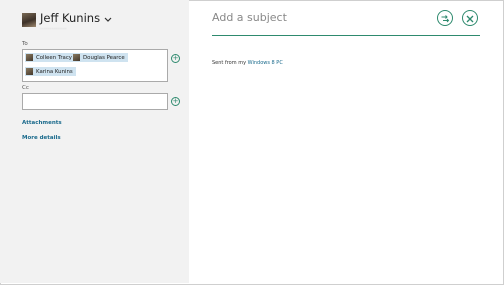 Image resolution: width=504 pixels, height=285 pixels. What do you see at coordinates (104, 57) in the screenshot?
I see `recipient-name: Douglas Pearce` at bounding box center [104, 57].